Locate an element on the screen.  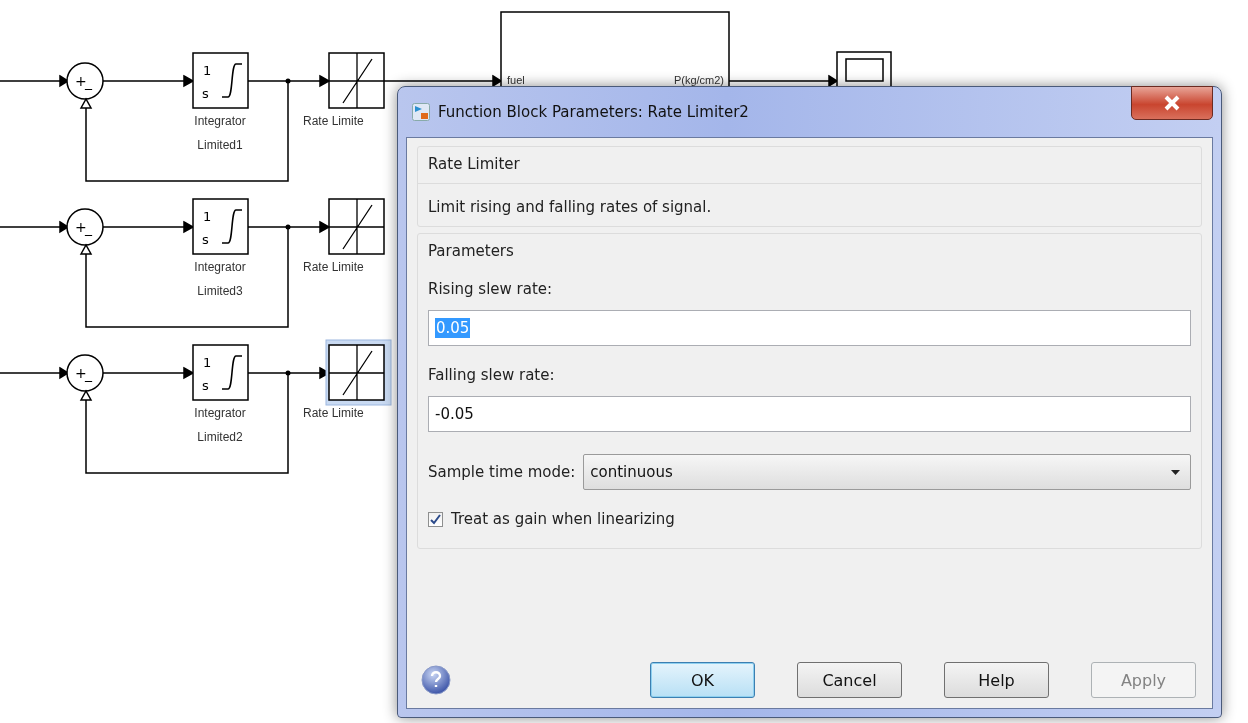
dialog-button: Help is located at coordinates (996, 680).